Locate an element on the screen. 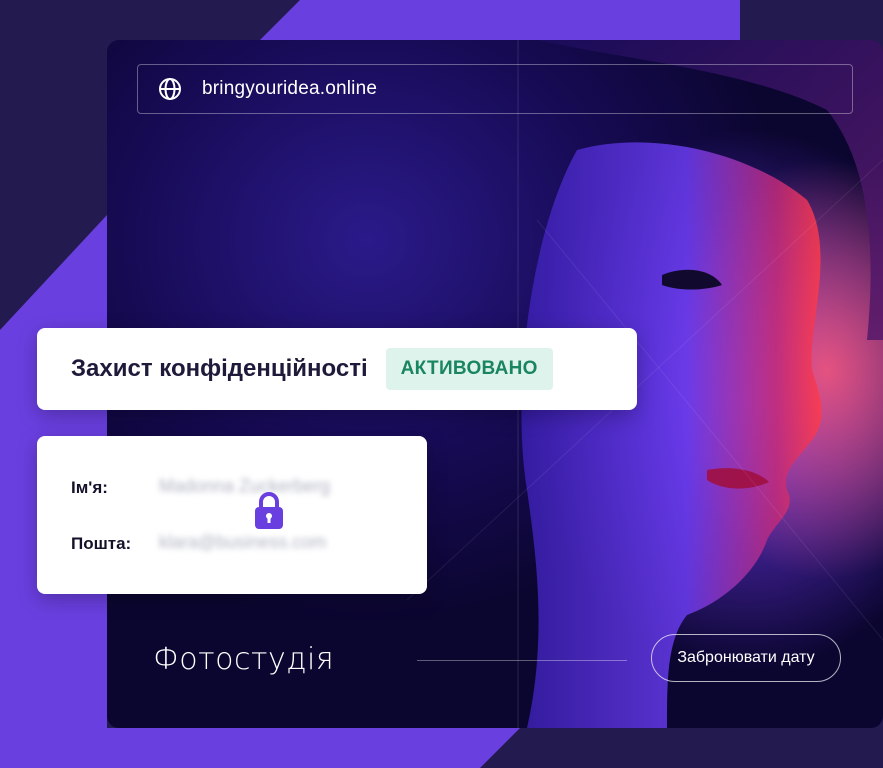 This screenshot has width=883, height=768. lock-icon is located at coordinates (269, 510).